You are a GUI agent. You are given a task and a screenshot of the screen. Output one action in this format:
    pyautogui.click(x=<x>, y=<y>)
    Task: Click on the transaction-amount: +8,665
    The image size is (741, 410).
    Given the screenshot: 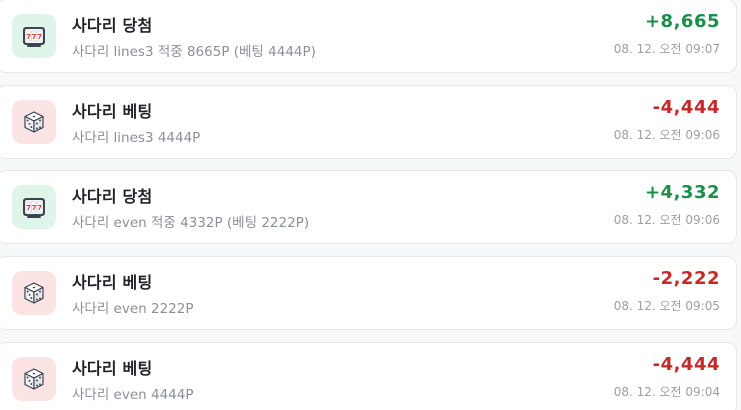 What is the action you would take?
    pyautogui.click(x=682, y=21)
    